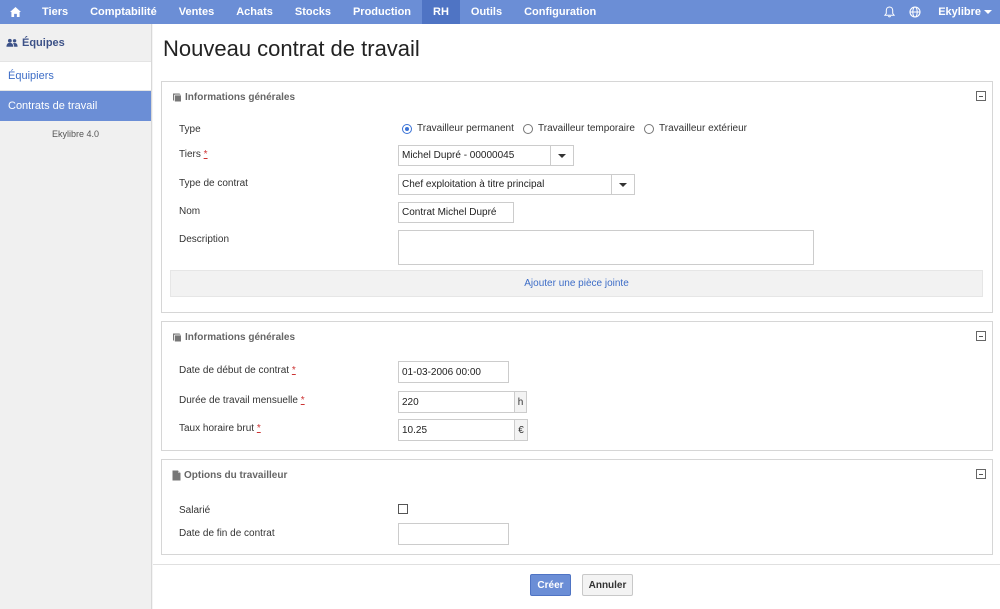  I want to click on name-input: Contrat Michel Dupré, so click(456, 212).